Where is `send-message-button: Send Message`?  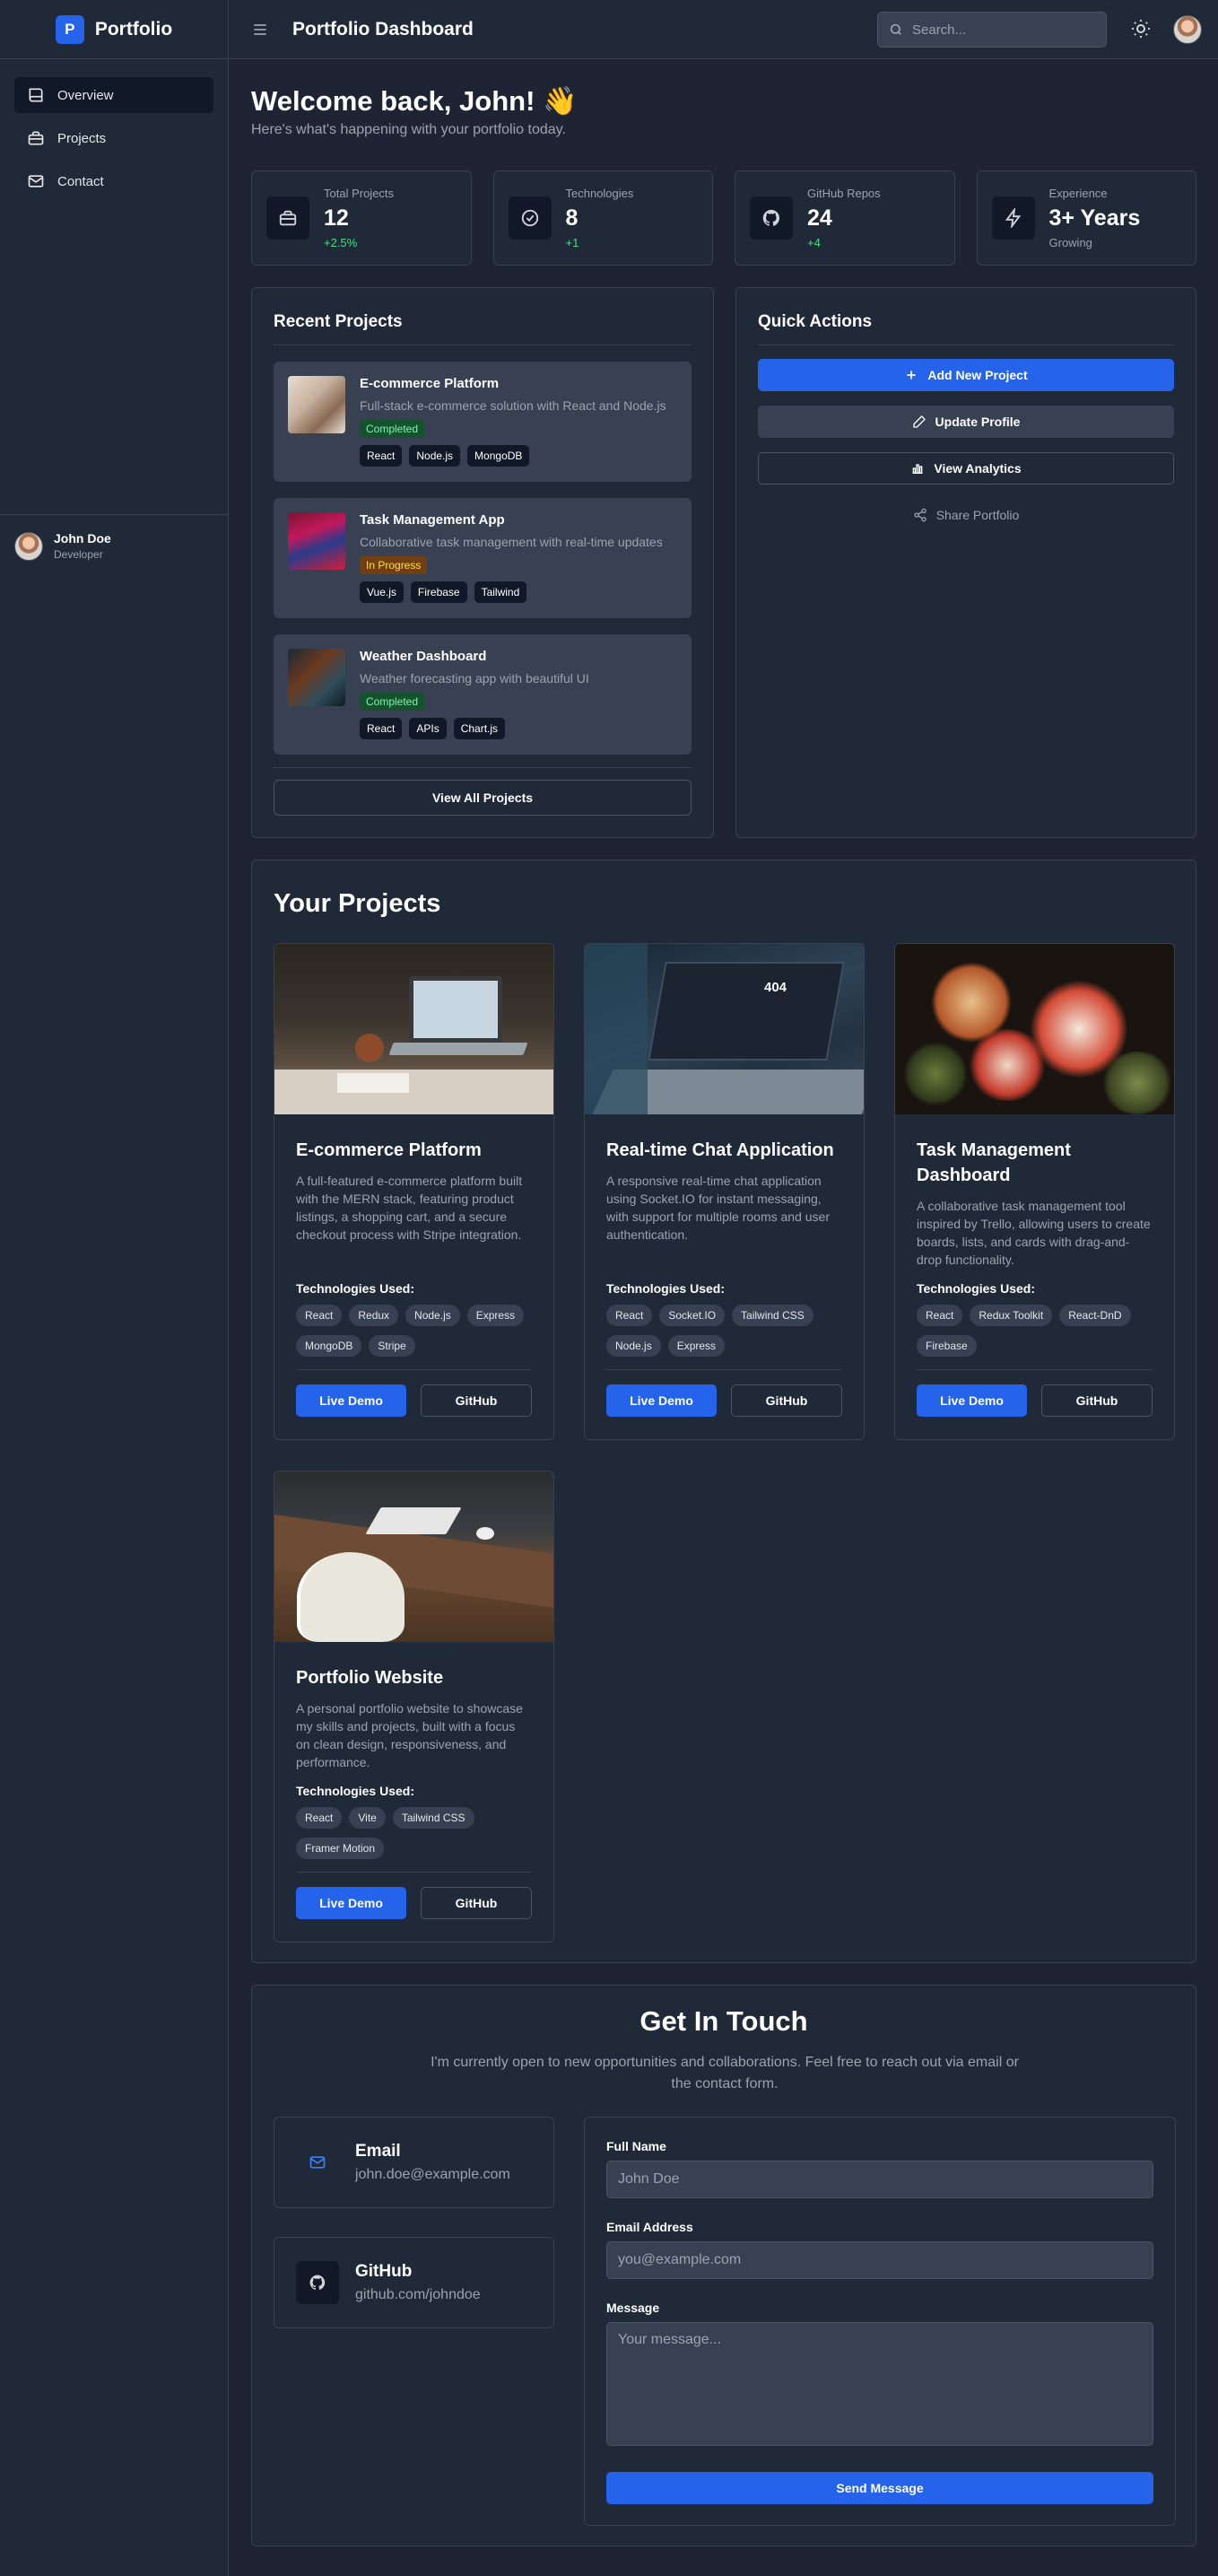 send-message-button: Send Message is located at coordinates (880, 2488).